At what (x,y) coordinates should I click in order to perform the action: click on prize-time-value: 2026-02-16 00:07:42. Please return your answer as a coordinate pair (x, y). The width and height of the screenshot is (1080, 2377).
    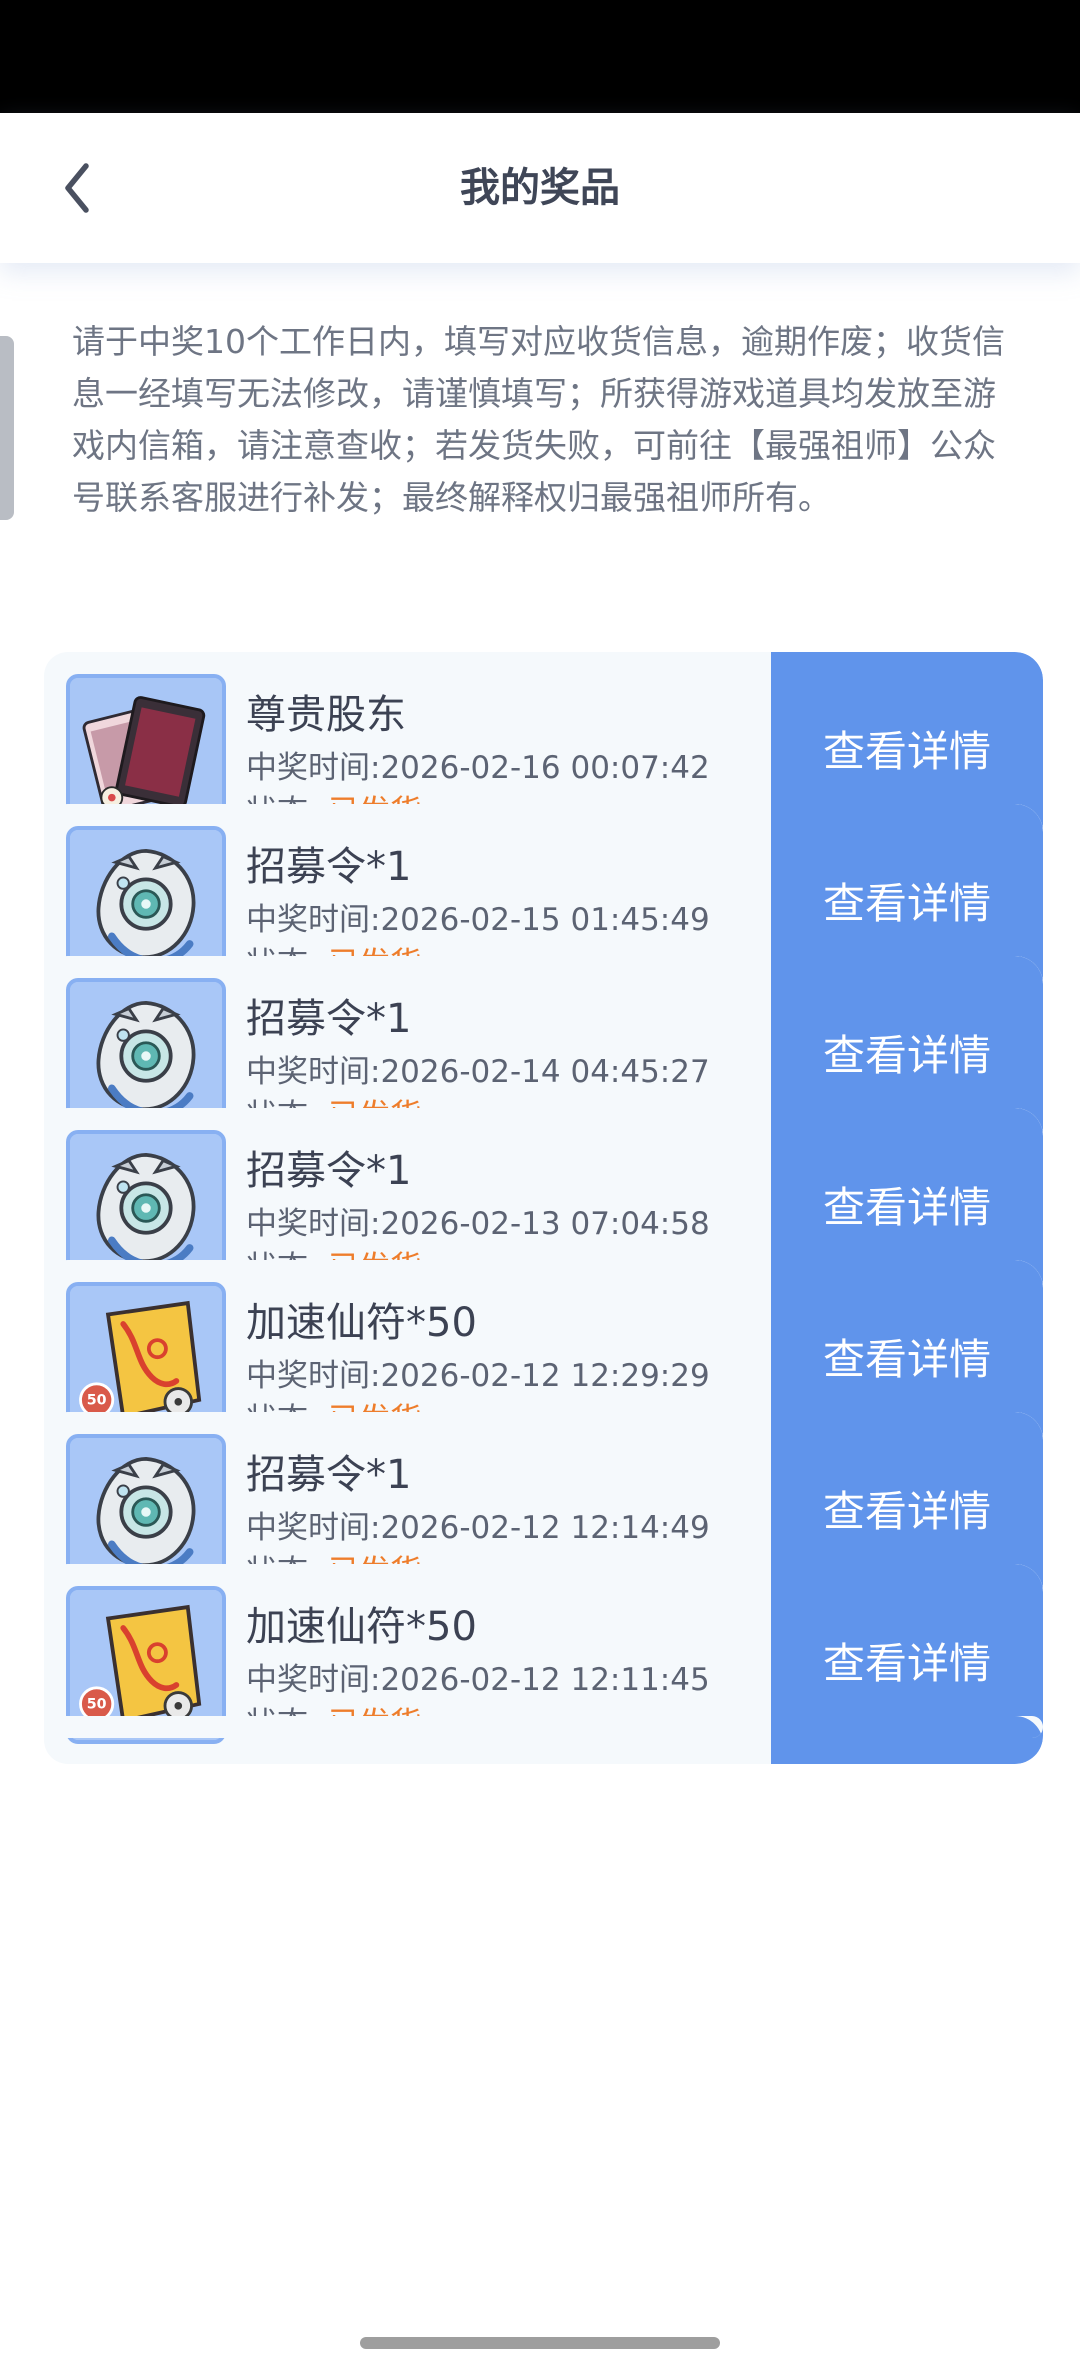
    Looking at the image, I should click on (545, 768).